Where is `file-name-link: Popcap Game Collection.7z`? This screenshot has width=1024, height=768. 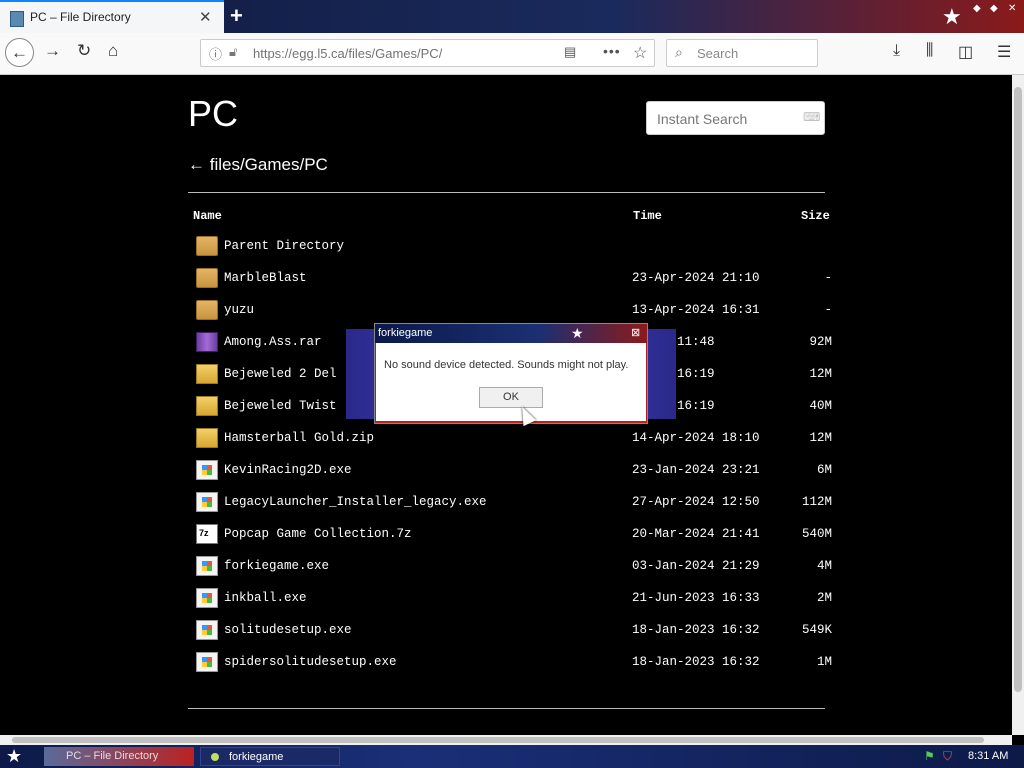 file-name-link: Popcap Game Collection.7z is located at coordinates (318, 534).